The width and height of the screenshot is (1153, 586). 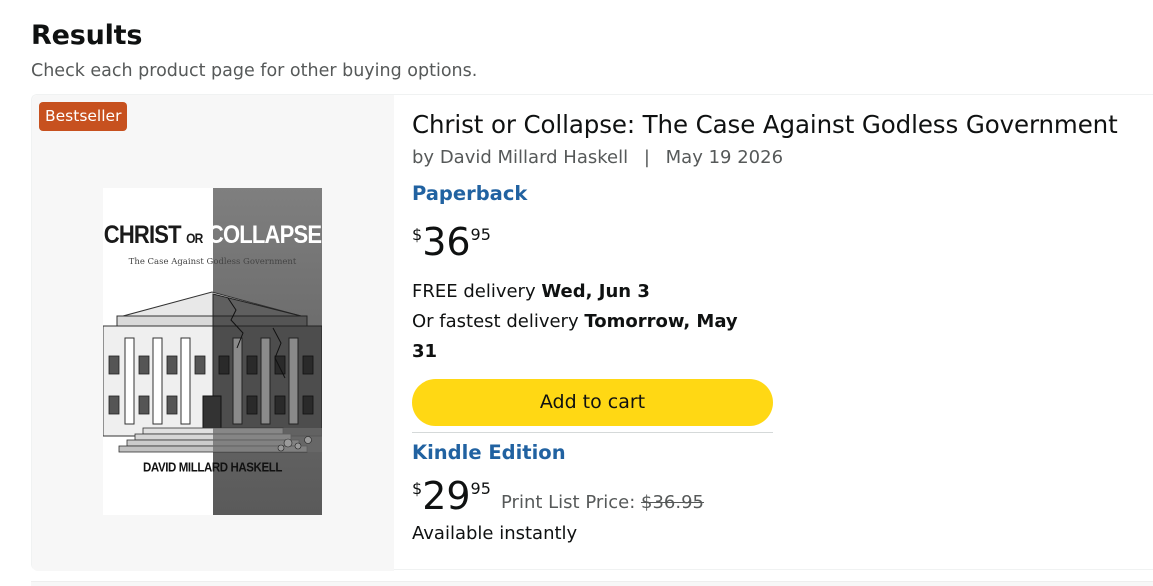 What do you see at coordinates (212, 468) in the screenshot?
I see `cover-author: DAVID MILLARD HASKELL` at bounding box center [212, 468].